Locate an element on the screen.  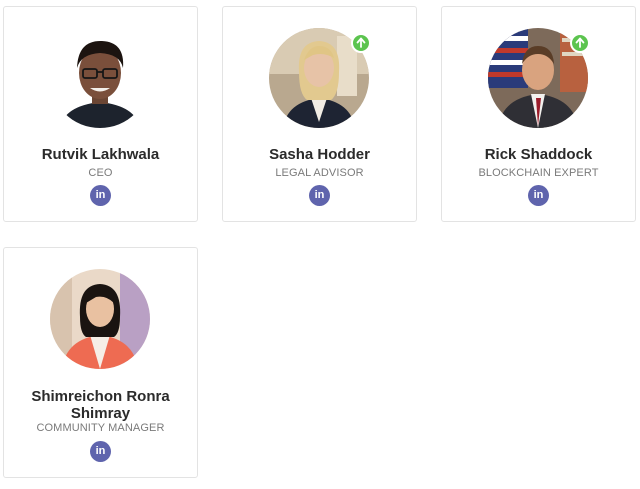
team-card: Sasha Hodder LEGAL ADVISOR in is located at coordinates (319, 114).